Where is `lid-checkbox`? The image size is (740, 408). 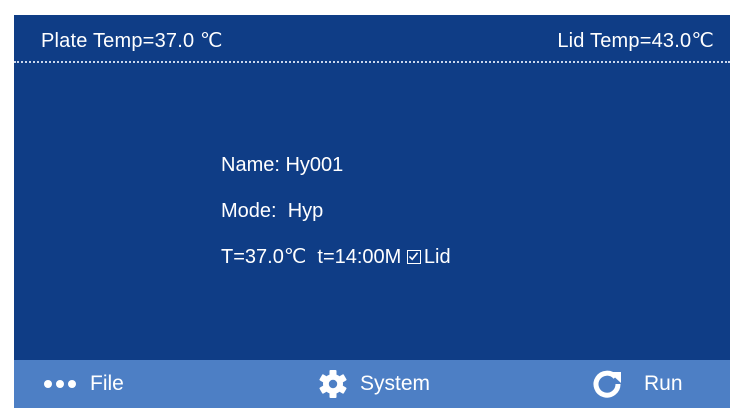 lid-checkbox is located at coordinates (413, 257).